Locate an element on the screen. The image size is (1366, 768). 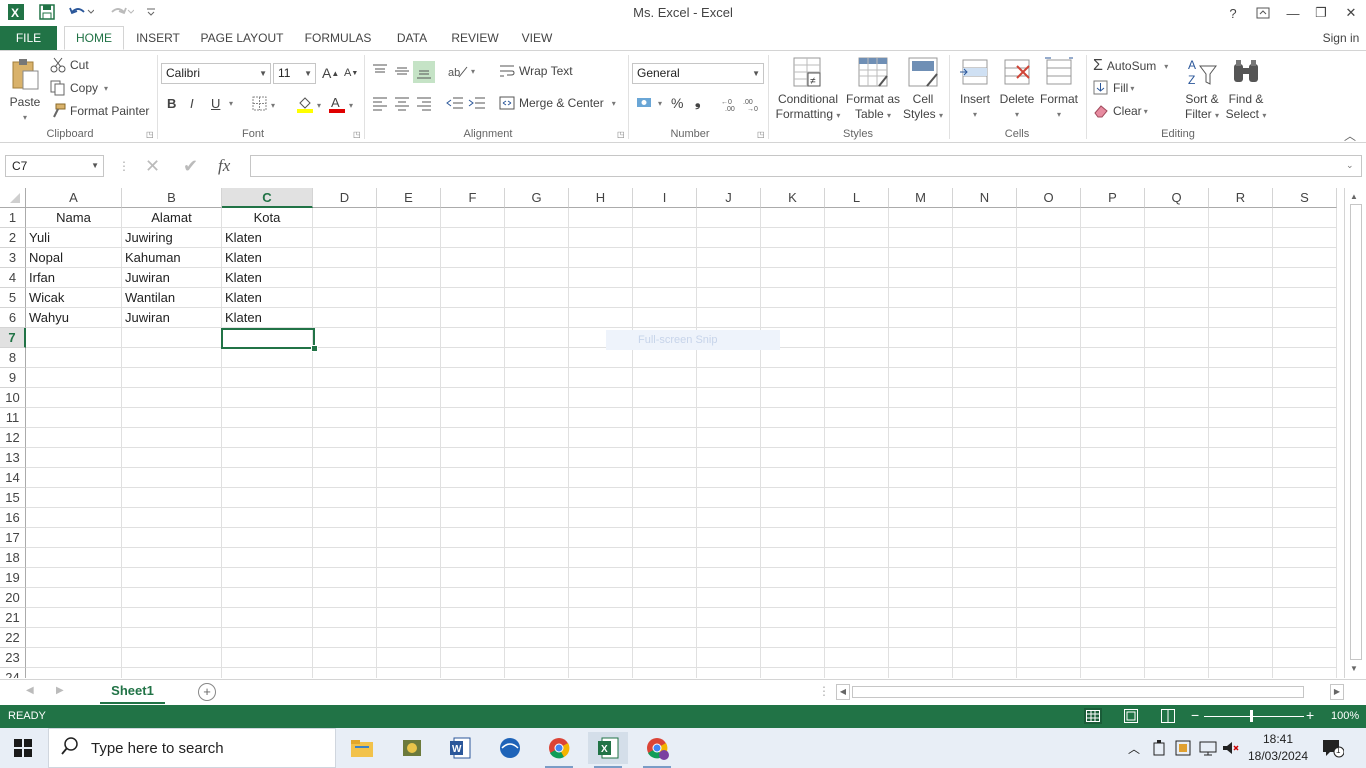
cell-r13 is located at coordinates (1241, 458).